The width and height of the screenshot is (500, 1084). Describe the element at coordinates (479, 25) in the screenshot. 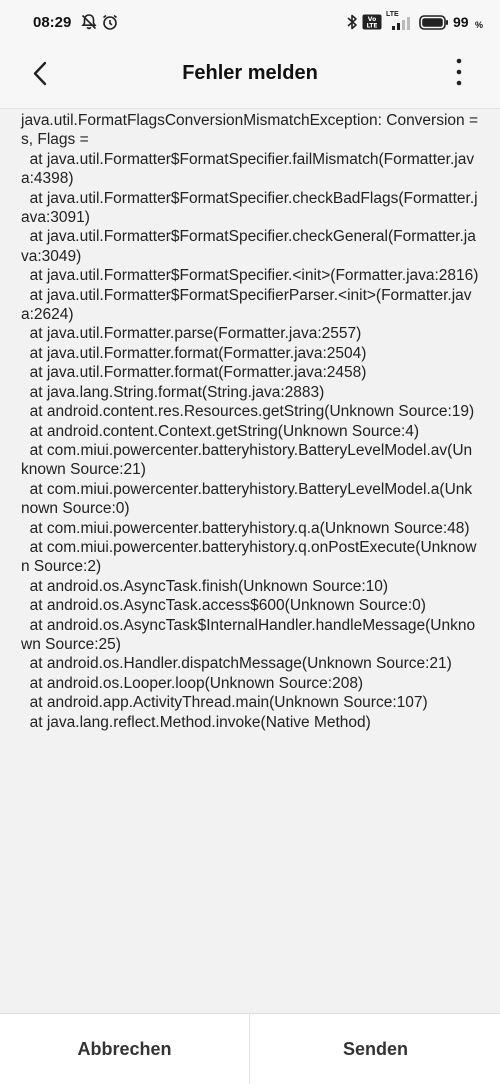

I see `battery-percent-sign: %` at that location.